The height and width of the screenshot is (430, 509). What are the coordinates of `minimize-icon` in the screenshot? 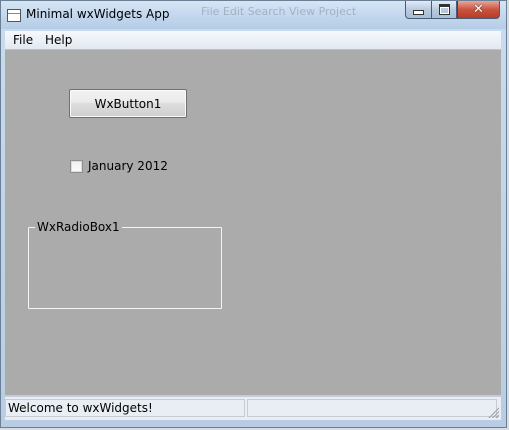 It's located at (418, 12).